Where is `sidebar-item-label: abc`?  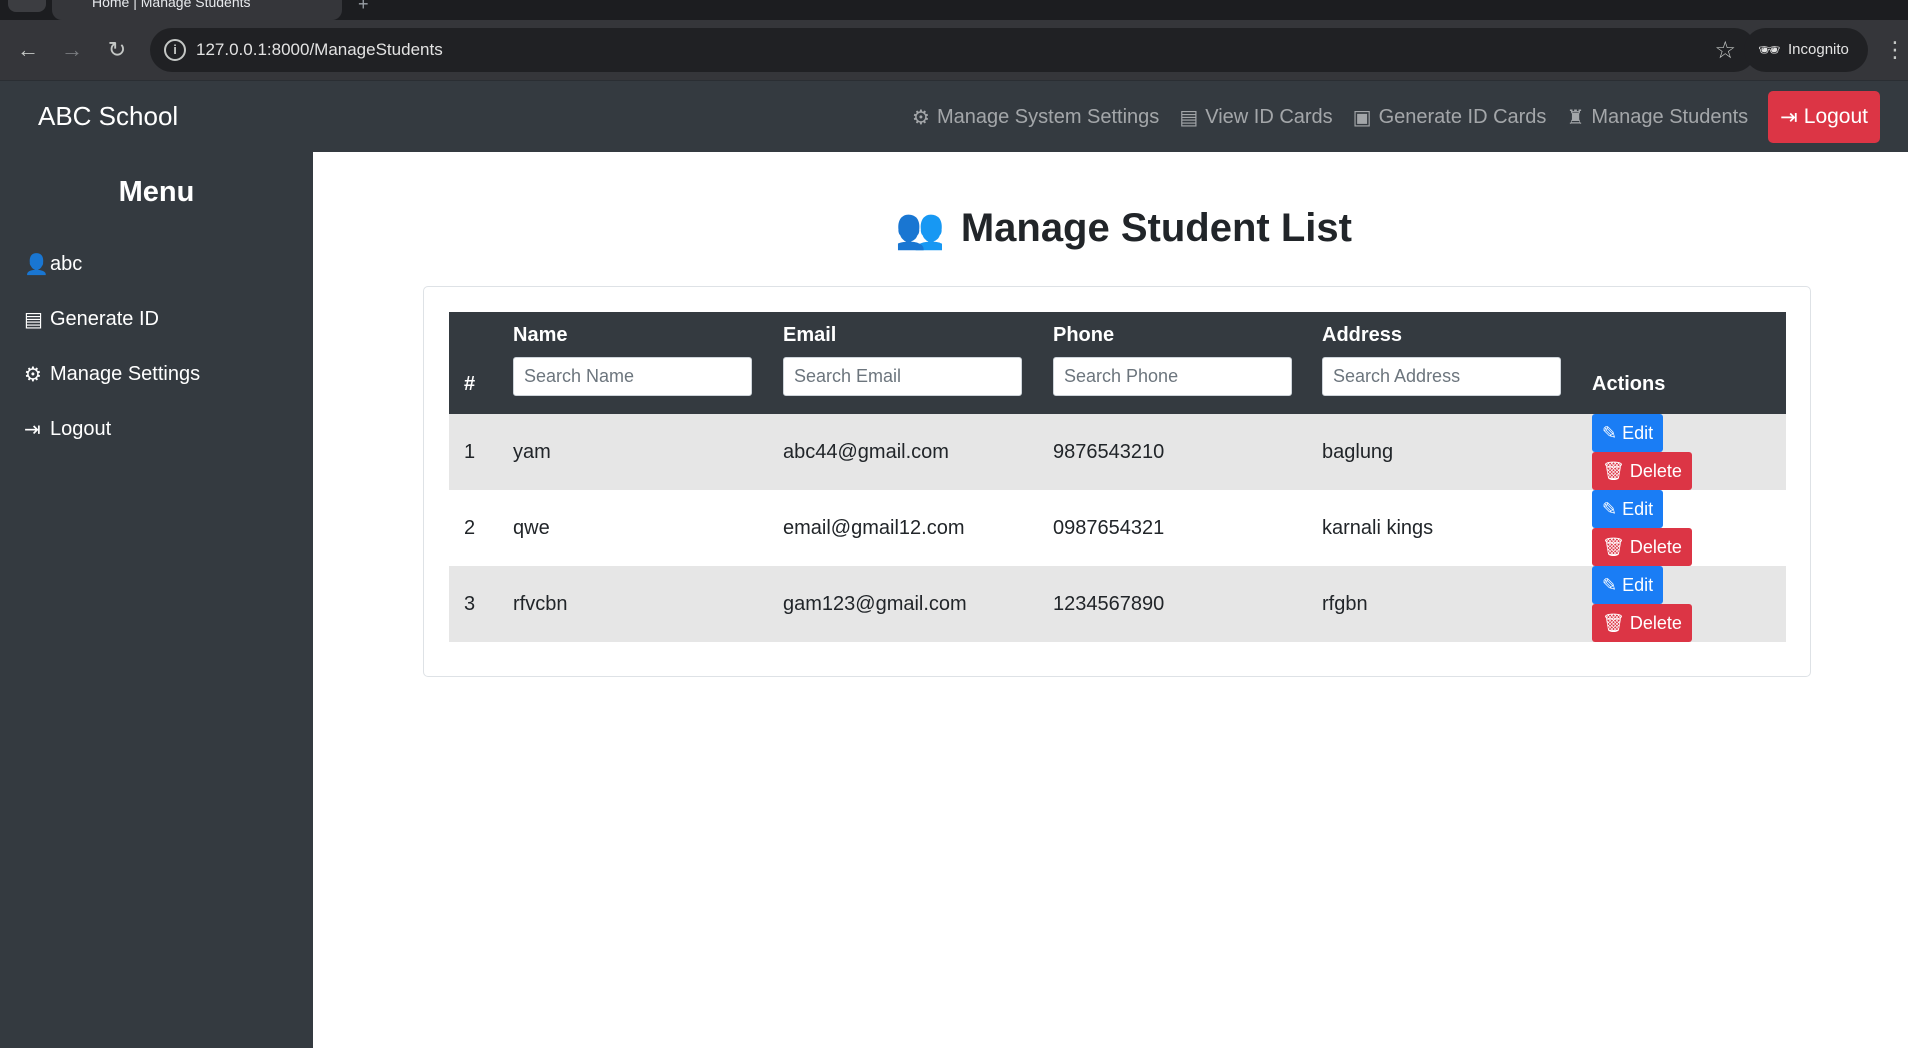 sidebar-item-label: abc is located at coordinates (66, 264).